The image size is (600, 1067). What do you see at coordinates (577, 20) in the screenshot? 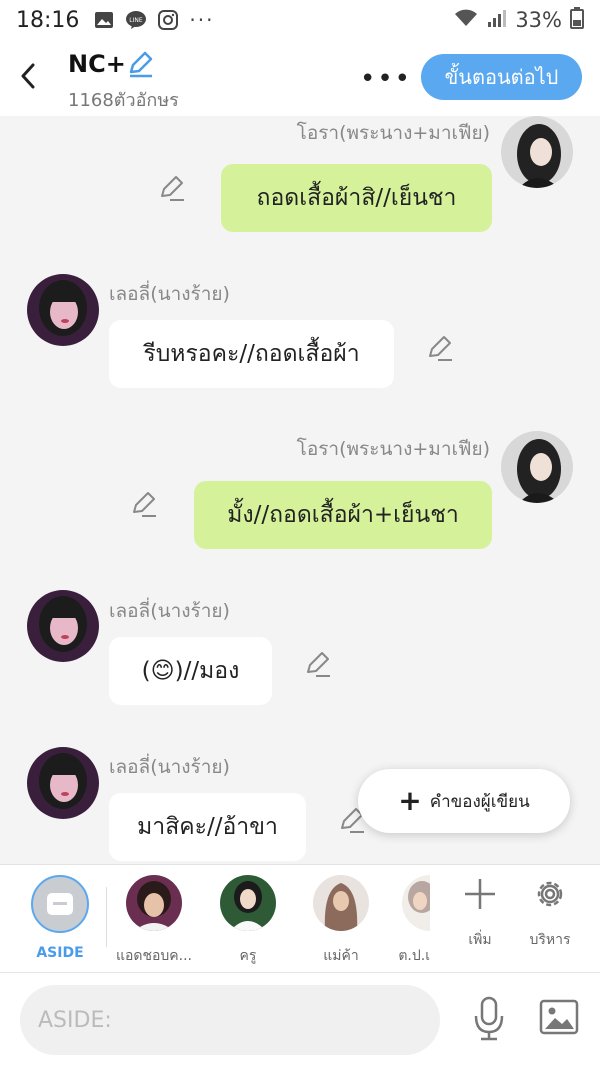
I see `battery-icon` at bounding box center [577, 20].